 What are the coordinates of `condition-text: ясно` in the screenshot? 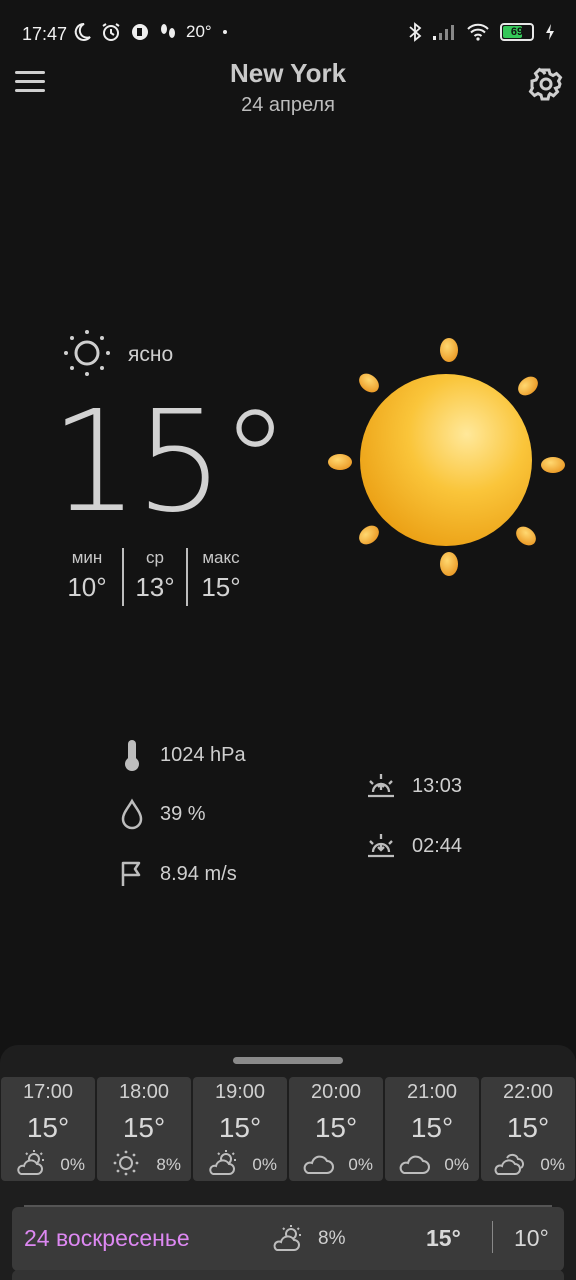 It's located at (151, 354).